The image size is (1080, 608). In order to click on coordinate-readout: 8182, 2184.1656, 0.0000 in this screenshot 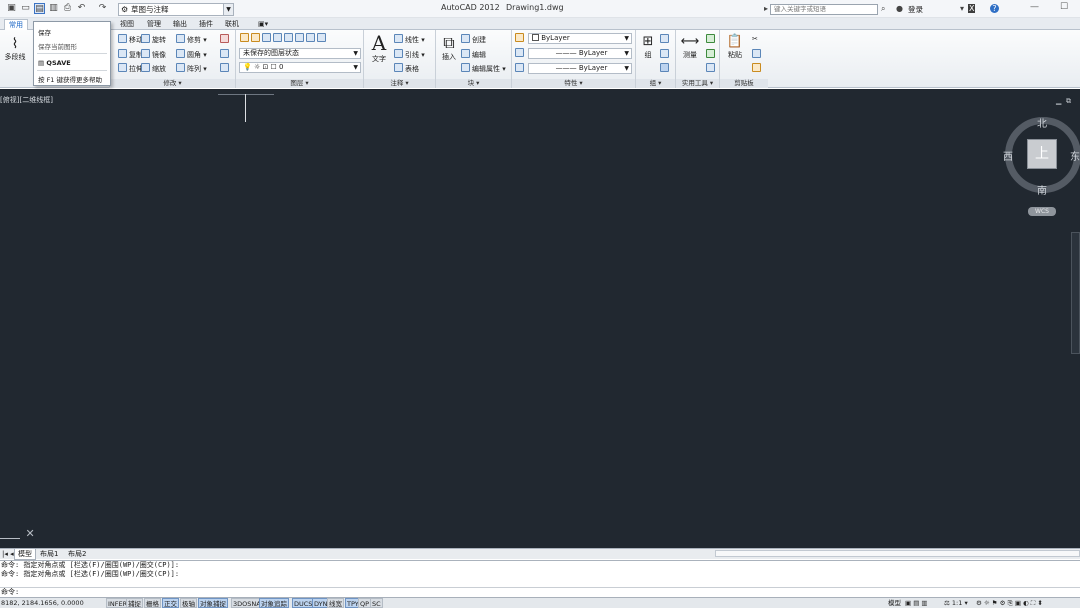, I will do `click(42, 603)`.